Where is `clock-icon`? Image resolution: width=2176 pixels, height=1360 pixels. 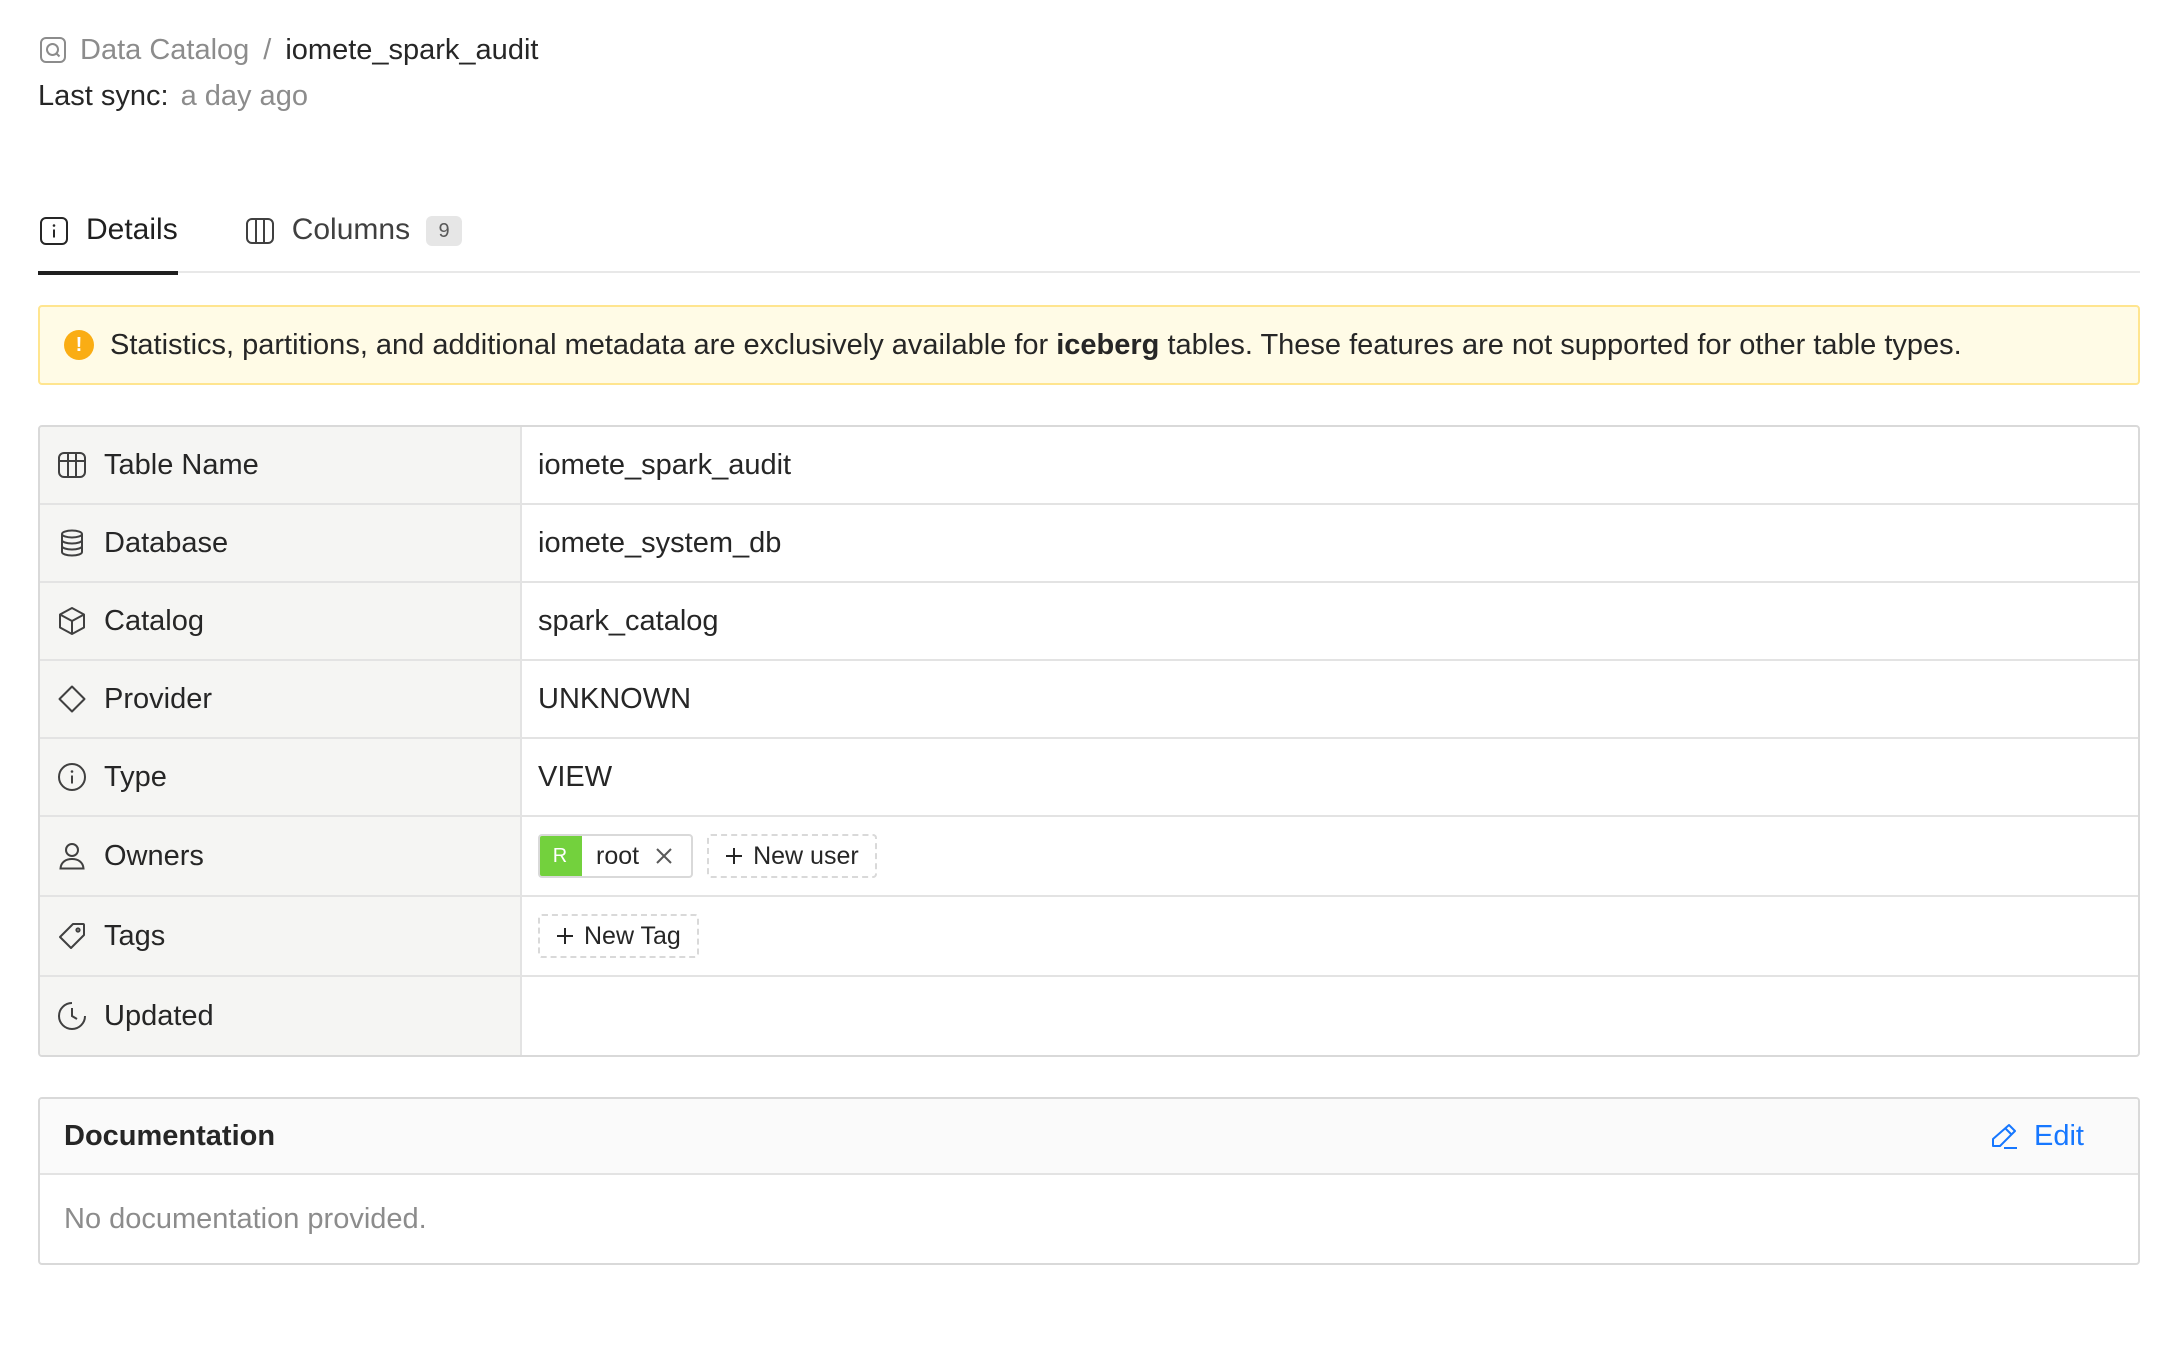 clock-icon is located at coordinates (72, 1016).